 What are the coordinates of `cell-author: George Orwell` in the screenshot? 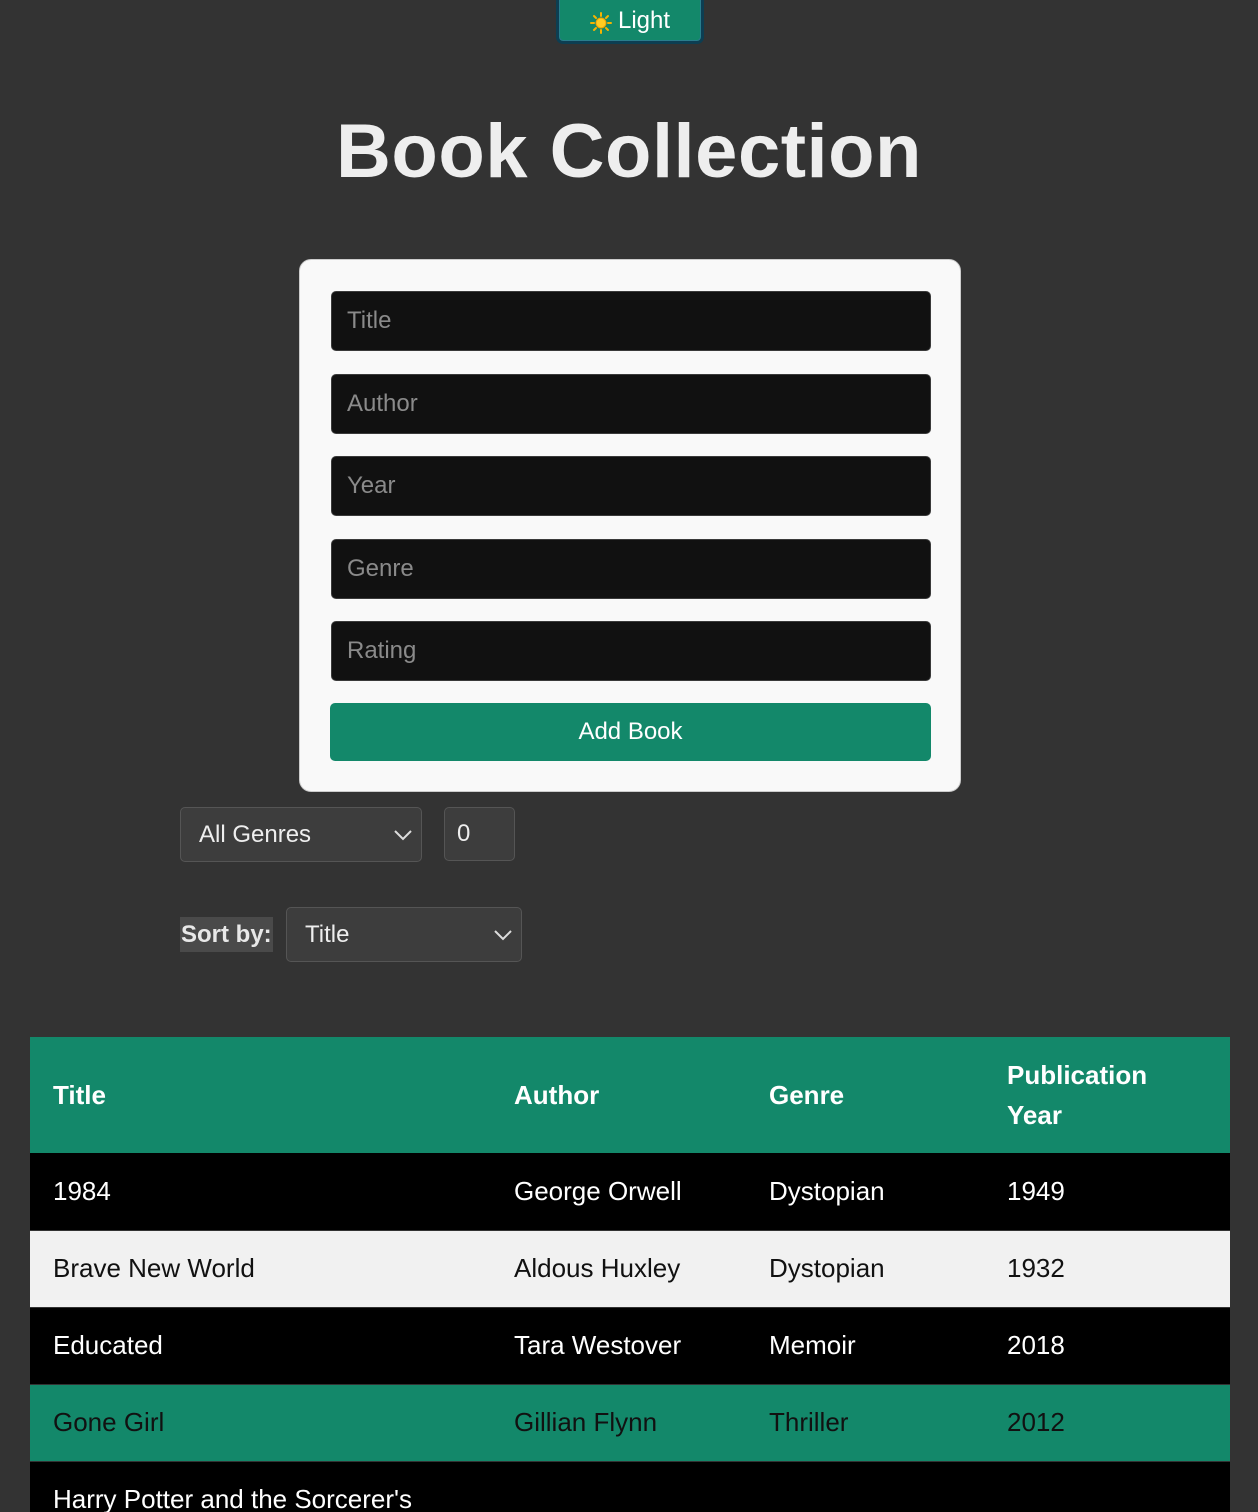 It's located at (618, 1192).